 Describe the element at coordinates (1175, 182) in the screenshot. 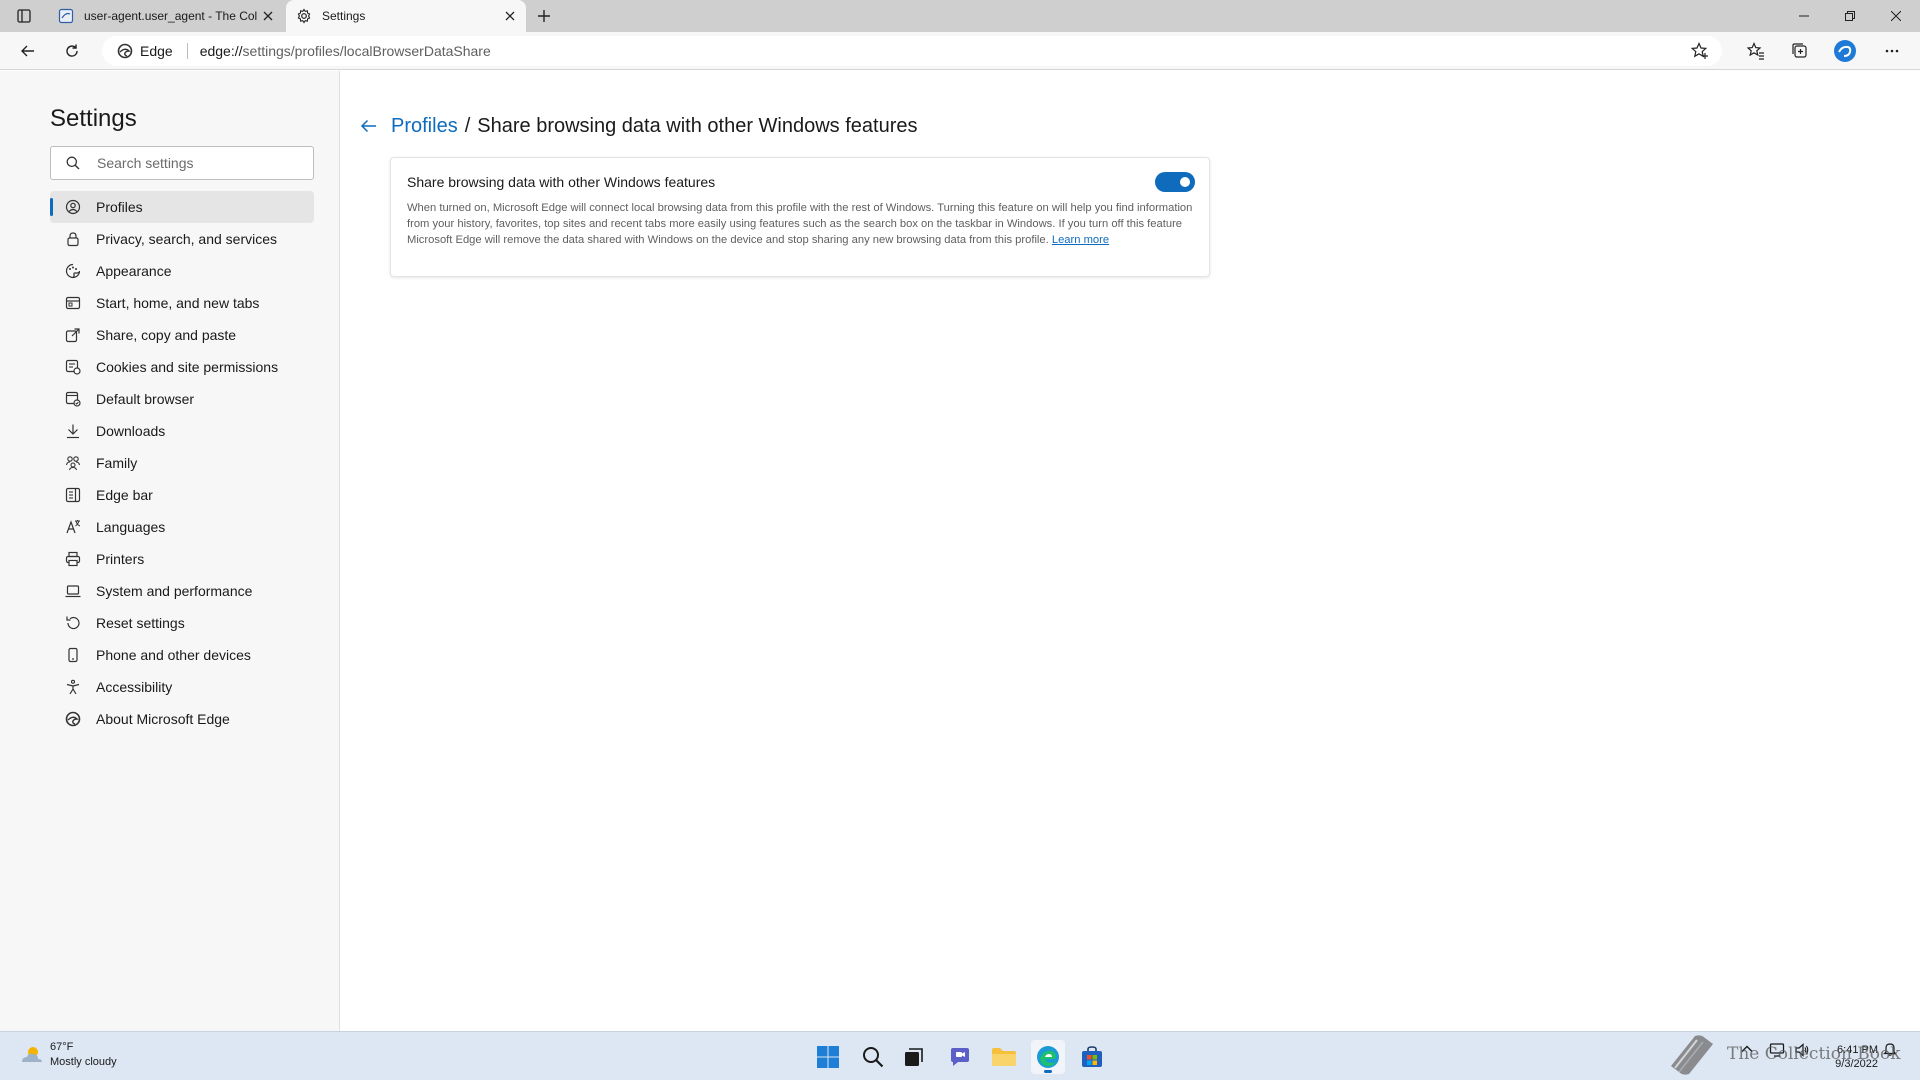

I see `share-browsing-data-toggle` at that location.